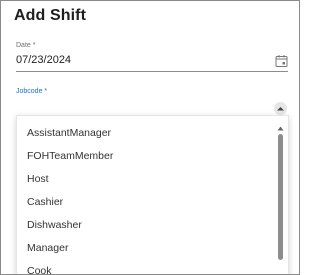 This screenshot has height=275, width=320. I want to click on date-input: 07/23/2024, so click(152, 61).